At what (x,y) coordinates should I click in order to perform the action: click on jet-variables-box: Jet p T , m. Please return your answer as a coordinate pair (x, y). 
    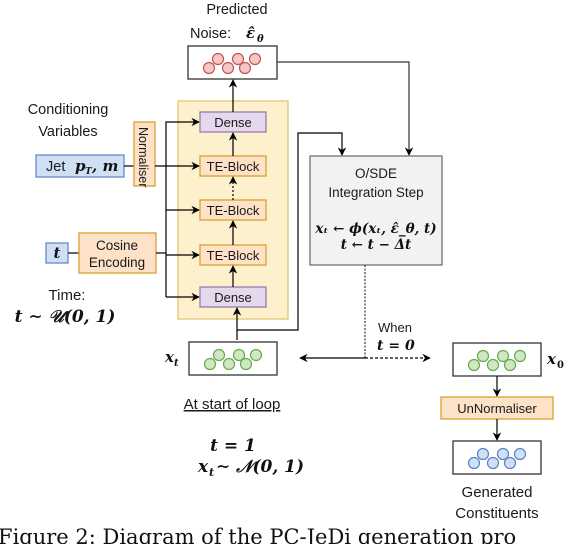
    Looking at the image, I should click on (80, 166).